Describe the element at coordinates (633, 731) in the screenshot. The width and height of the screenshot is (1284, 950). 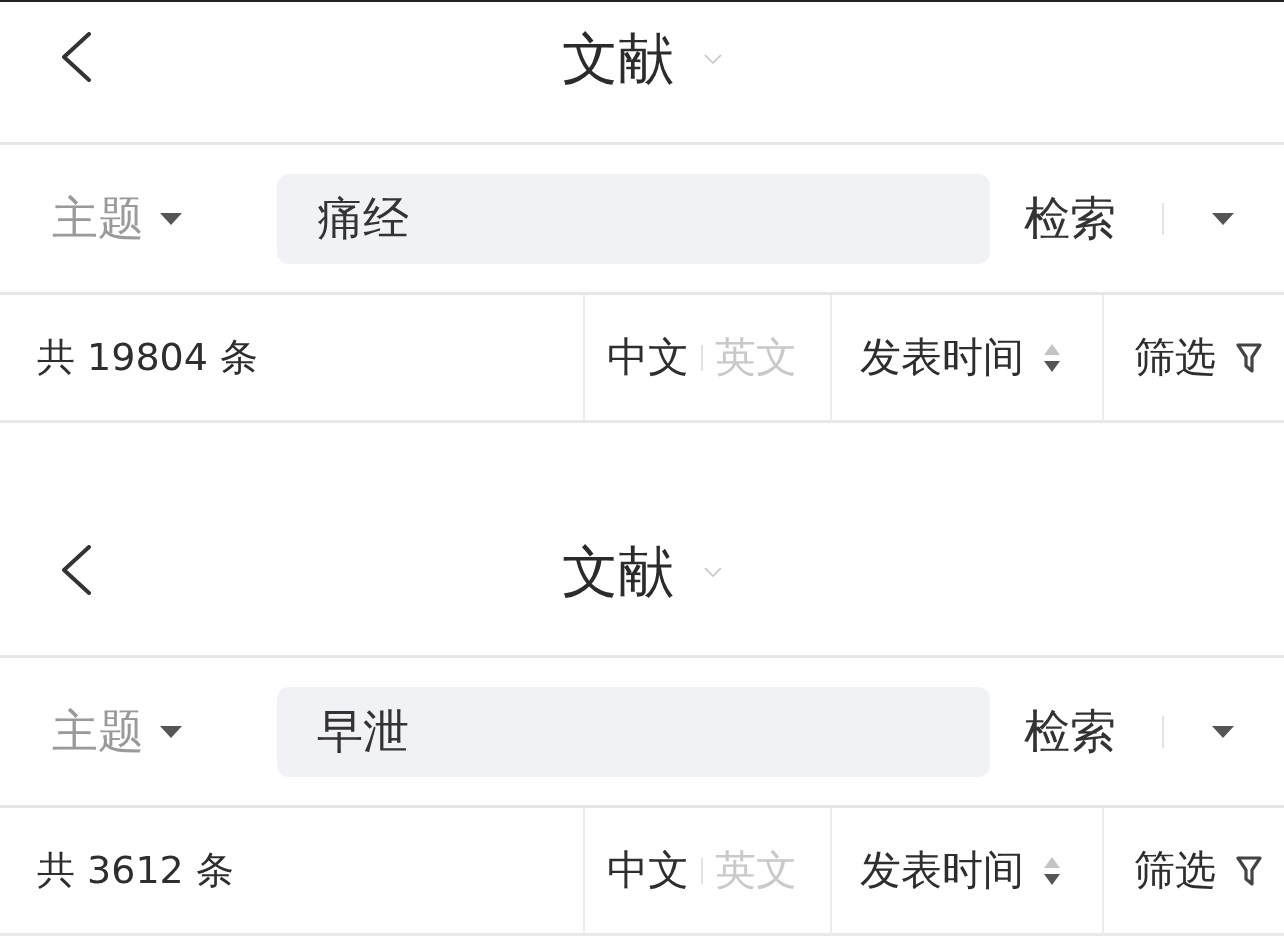
I see `search-field: 早泄` at that location.